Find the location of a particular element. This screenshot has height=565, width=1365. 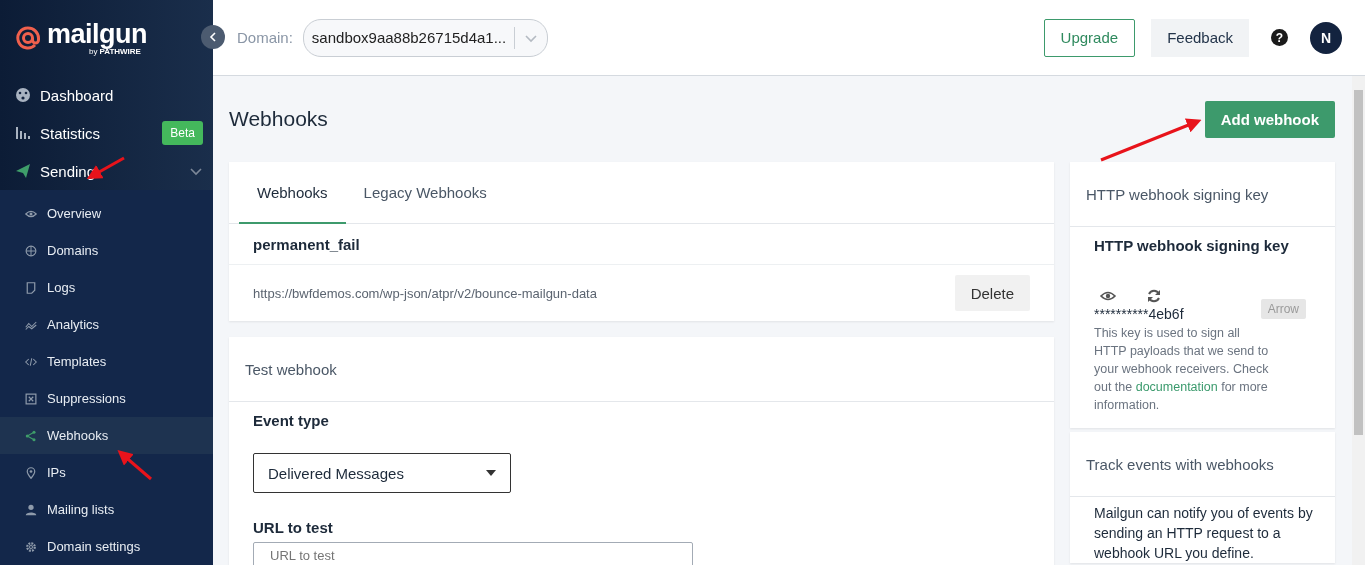

code-icon is located at coordinates (31, 361).